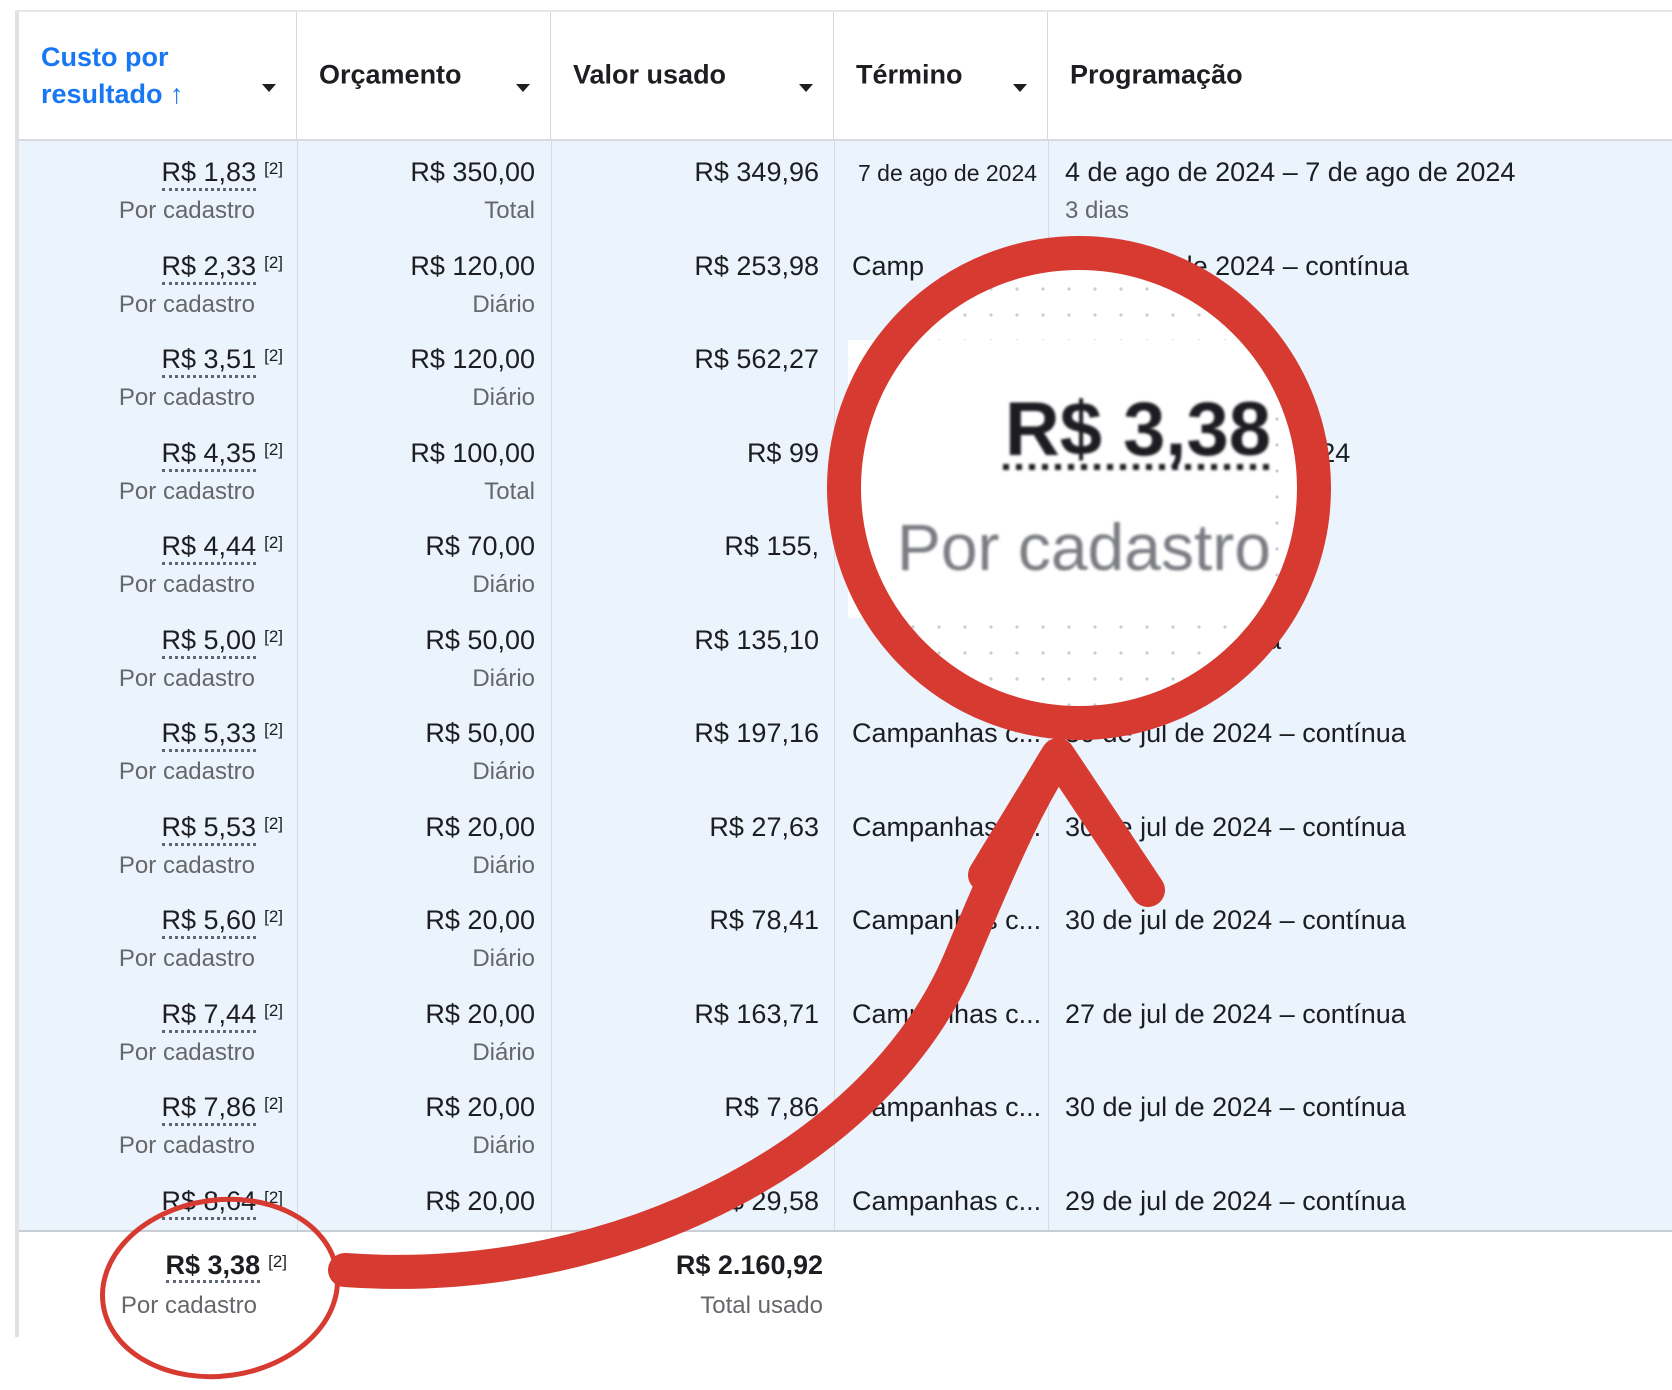 The image size is (1672, 1390). I want to click on column-header-label: Programação, so click(1156, 74).